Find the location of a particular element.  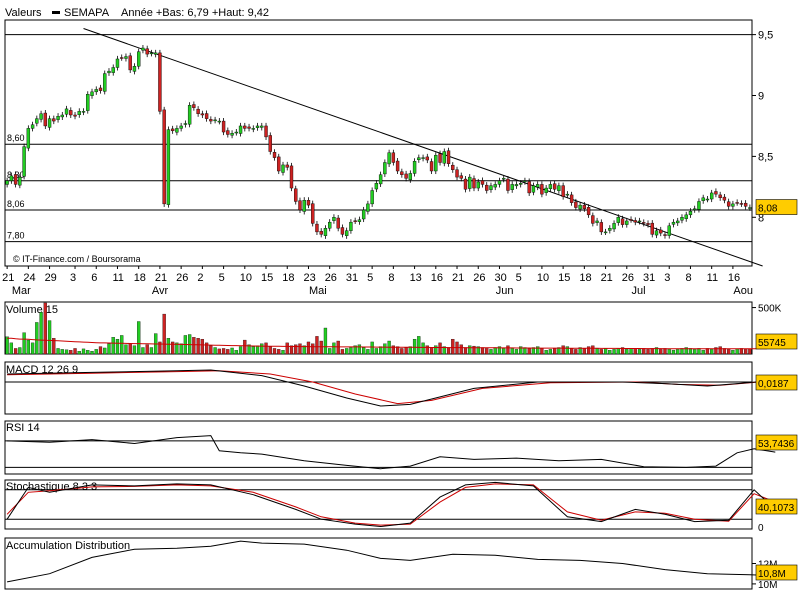

chart-credit: © IT-Finance.com / Boursorama is located at coordinates (77, 259).